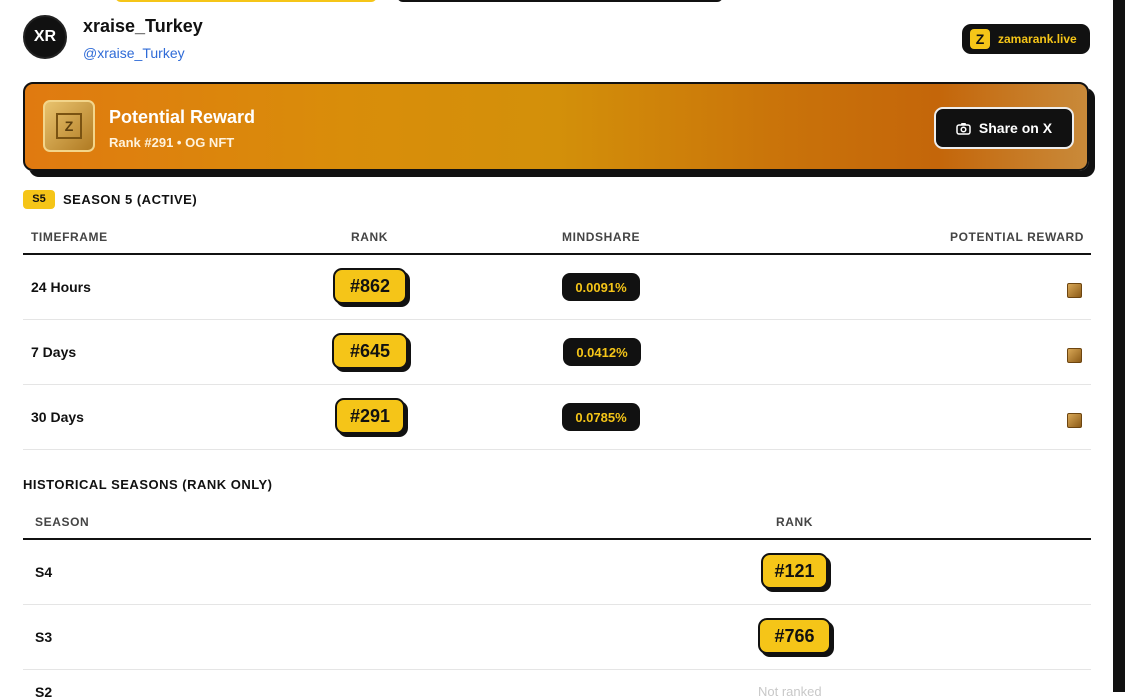  What do you see at coordinates (601, 417) in the screenshot?
I see `mindshare-badge: 0.0785%` at bounding box center [601, 417].